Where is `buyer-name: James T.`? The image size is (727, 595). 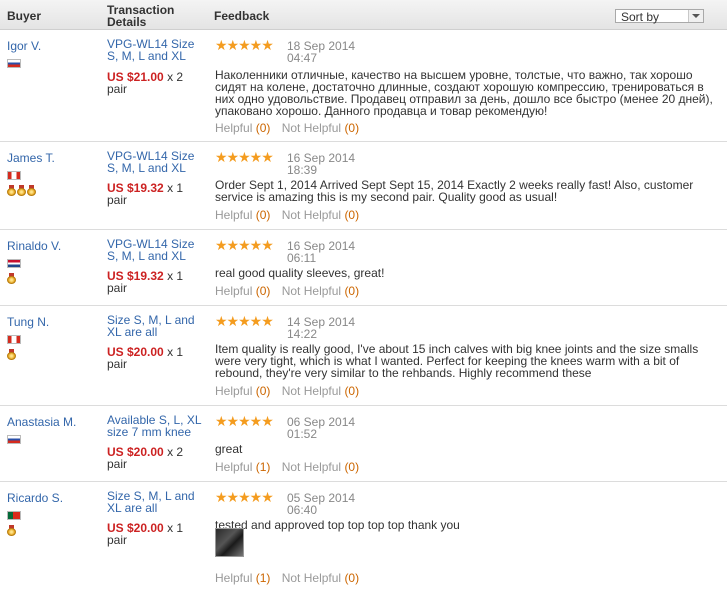 buyer-name: James T. is located at coordinates (31, 158).